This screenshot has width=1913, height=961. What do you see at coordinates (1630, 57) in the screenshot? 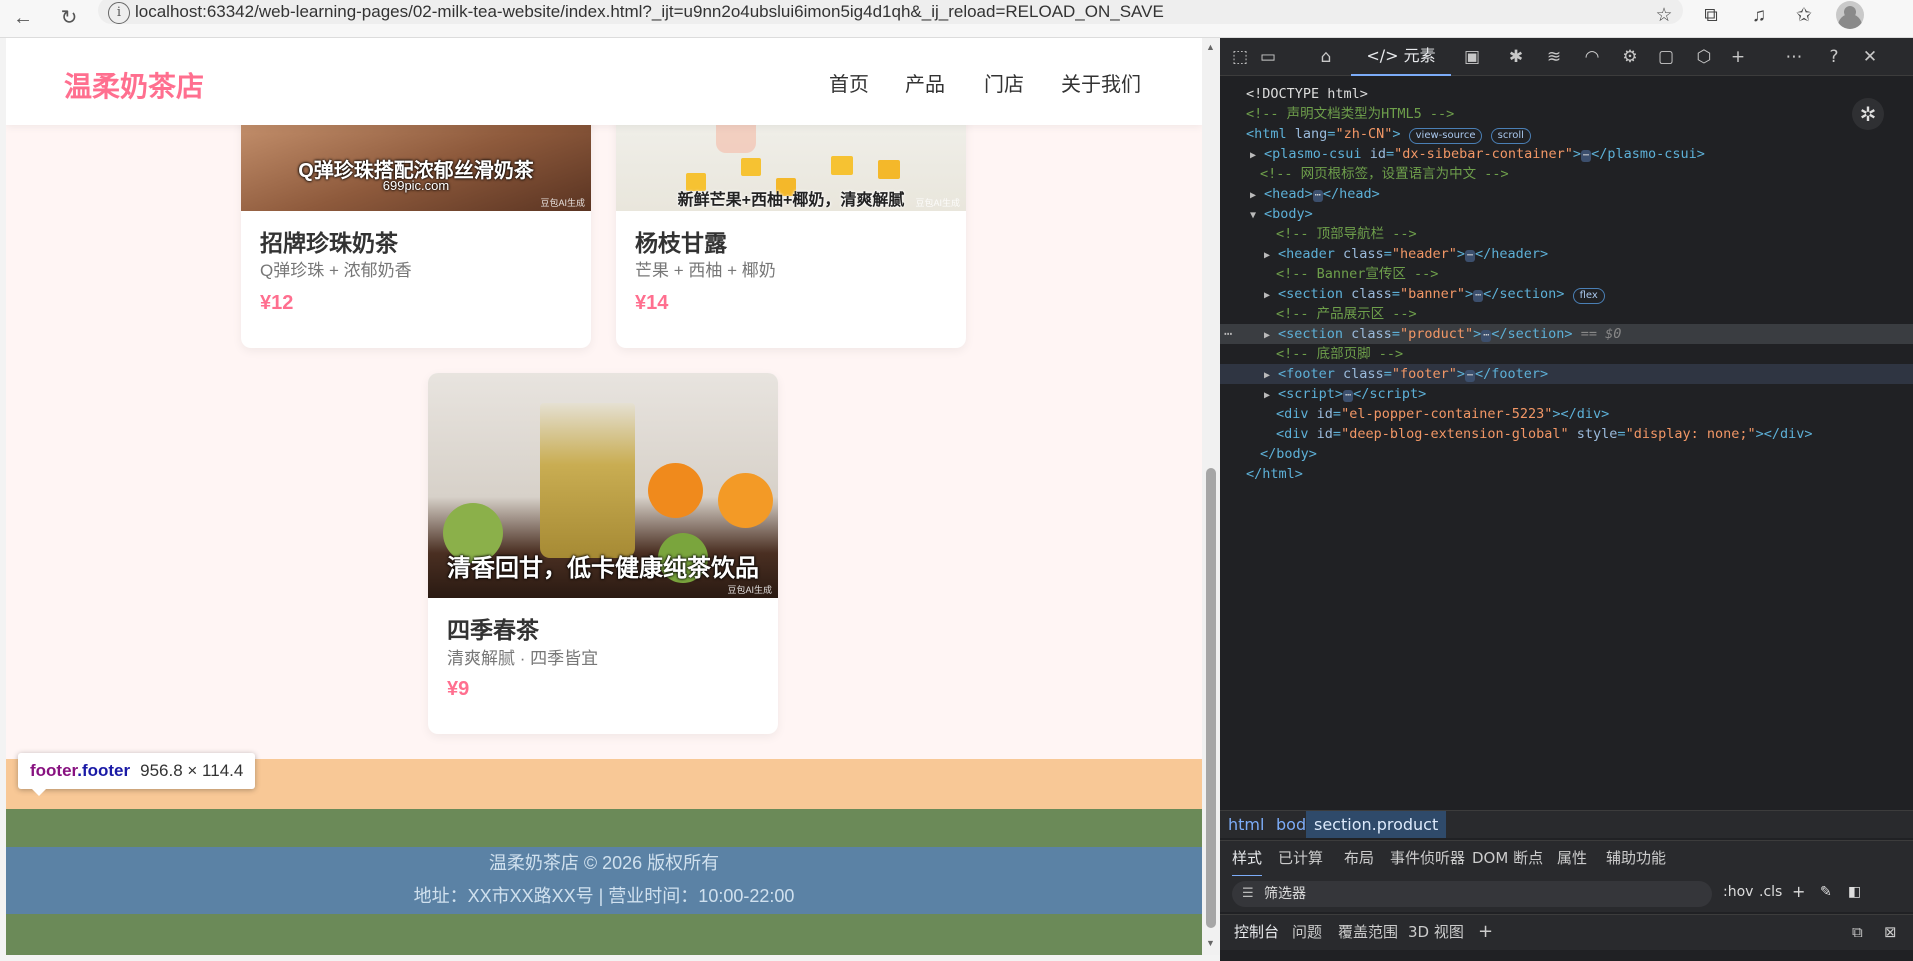
I see `memory-icon: ⚙` at bounding box center [1630, 57].